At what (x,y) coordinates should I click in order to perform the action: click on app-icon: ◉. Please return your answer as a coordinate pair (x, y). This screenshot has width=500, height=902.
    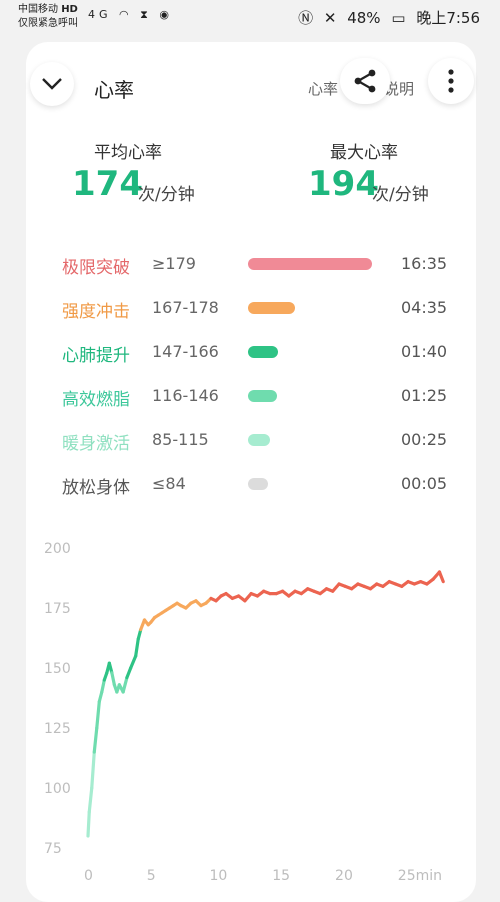
    Looking at the image, I should click on (166, 14).